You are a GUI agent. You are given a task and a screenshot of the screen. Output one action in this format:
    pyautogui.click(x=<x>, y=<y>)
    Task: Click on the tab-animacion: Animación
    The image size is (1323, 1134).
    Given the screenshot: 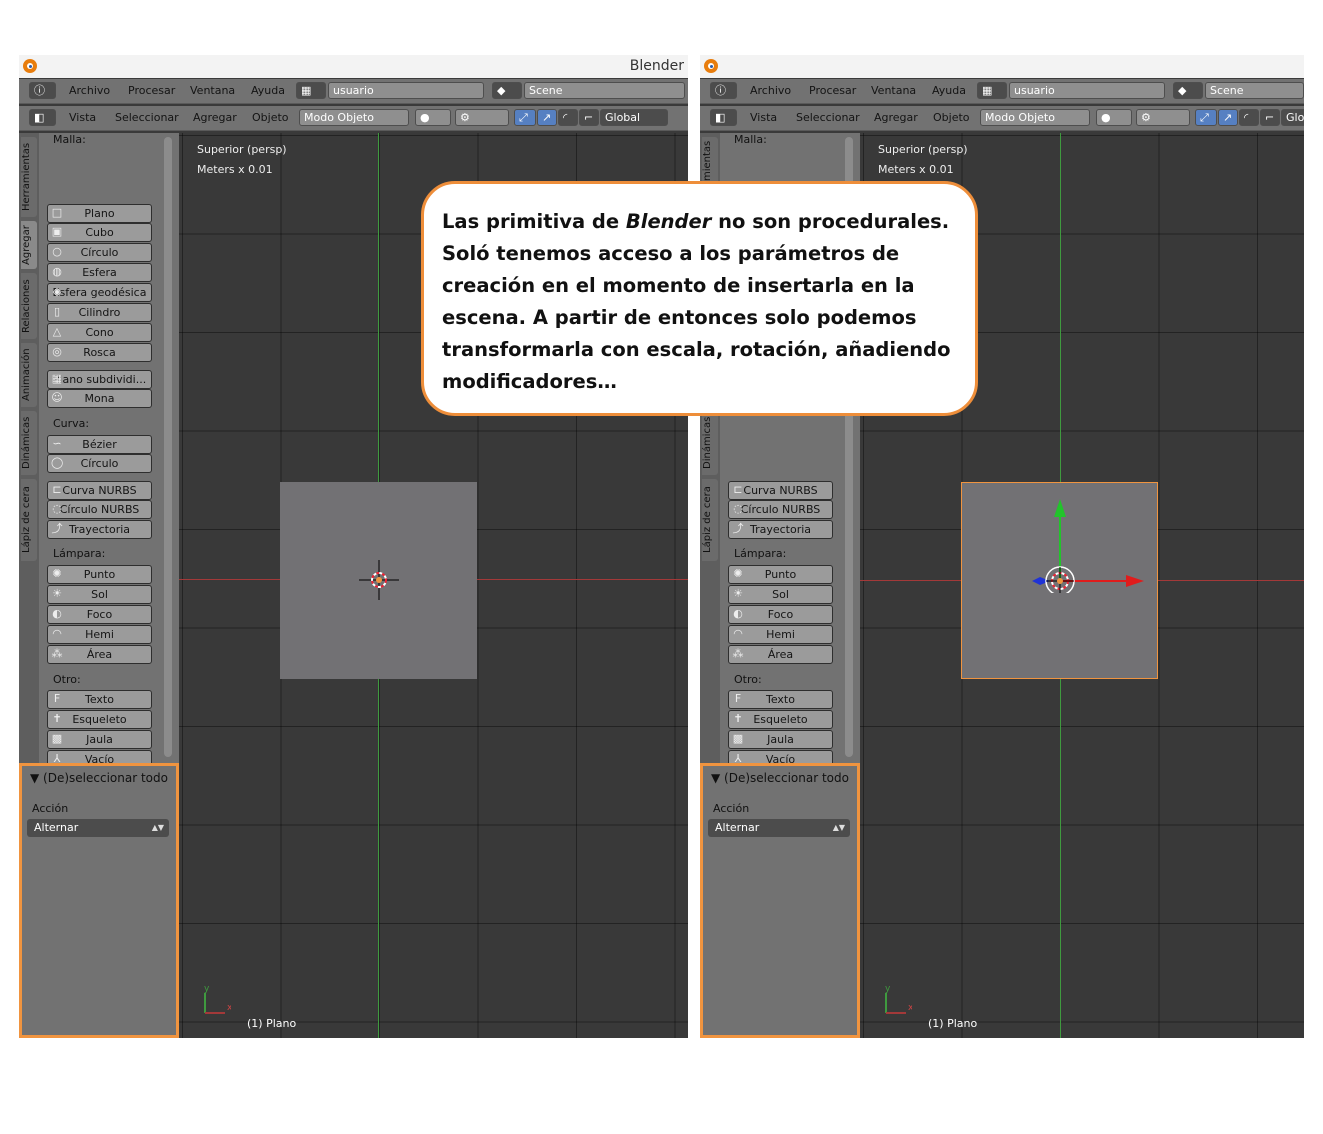 What is the action you would take?
    pyautogui.click(x=29, y=375)
    